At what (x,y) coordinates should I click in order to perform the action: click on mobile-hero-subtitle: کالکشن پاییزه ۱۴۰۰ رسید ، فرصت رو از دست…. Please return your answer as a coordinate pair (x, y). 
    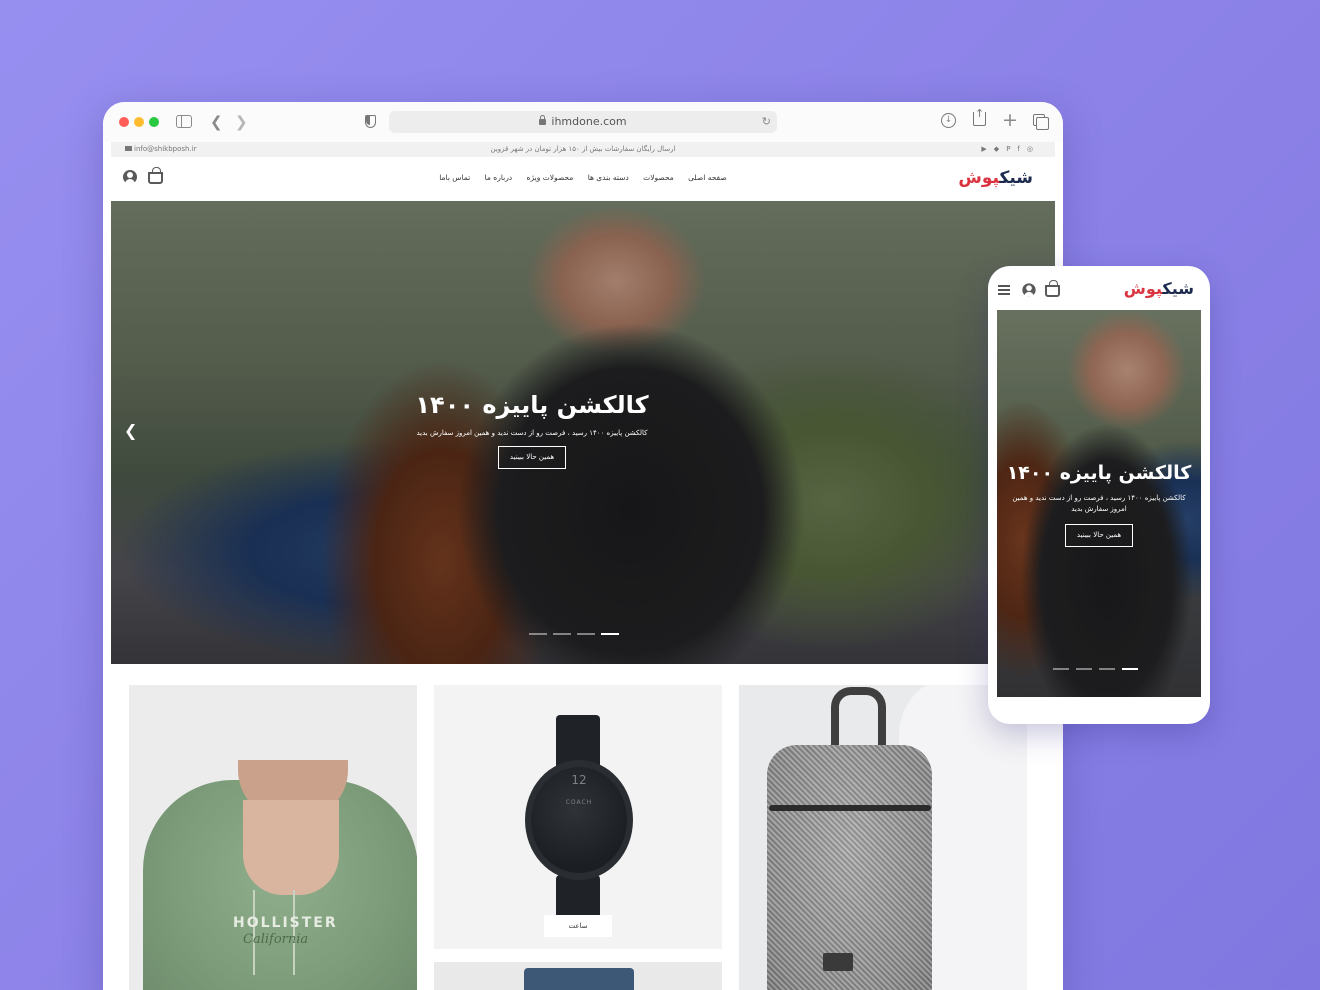
    Looking at the image, I should click on (1099, 503).